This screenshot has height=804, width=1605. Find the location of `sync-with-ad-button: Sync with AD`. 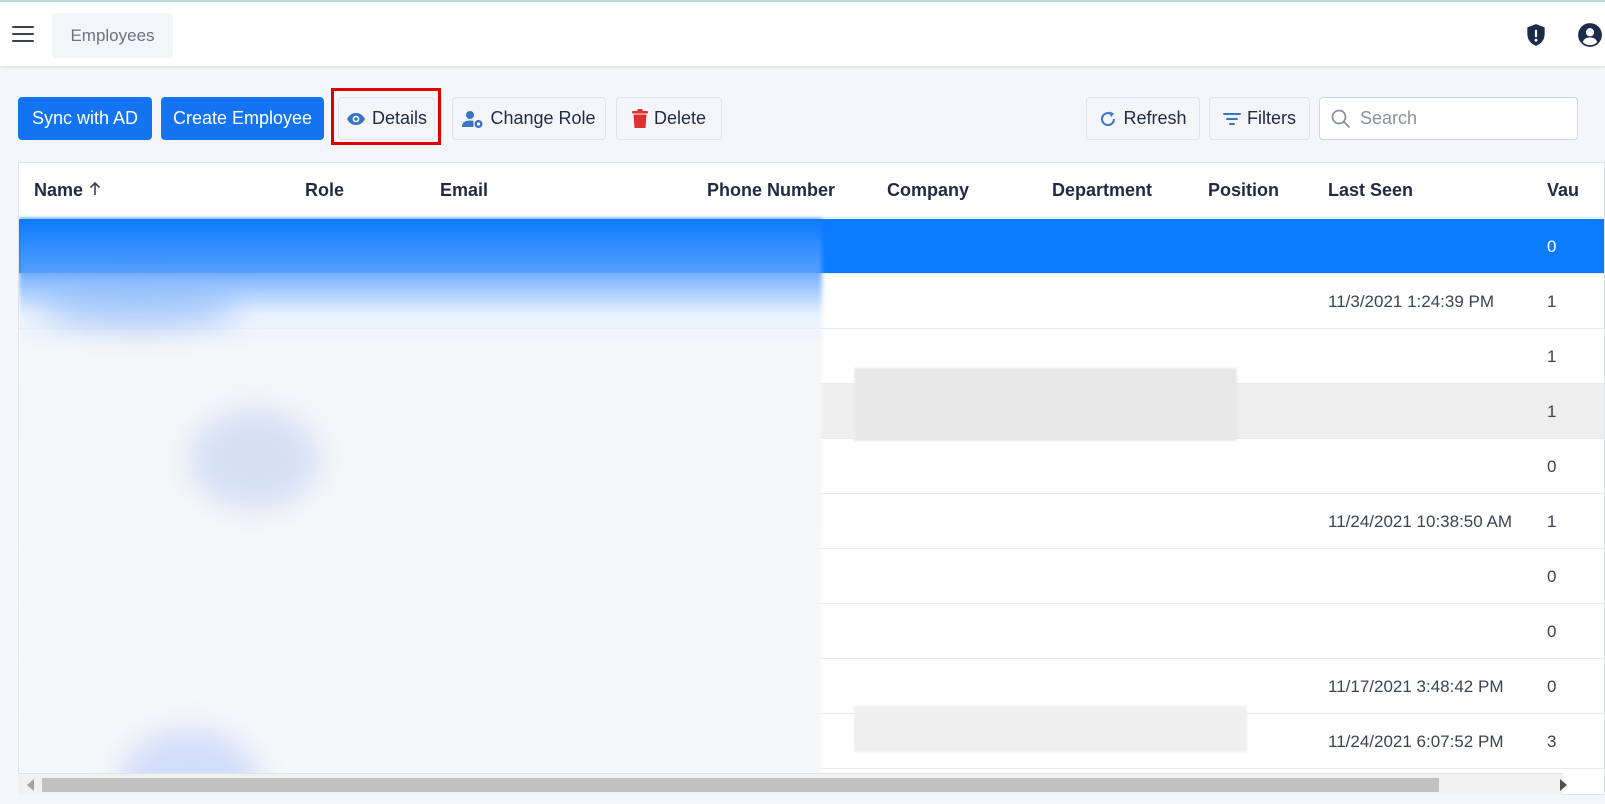

sync-with-ad-button: Sync with AD is located at coordinates (85, 118).